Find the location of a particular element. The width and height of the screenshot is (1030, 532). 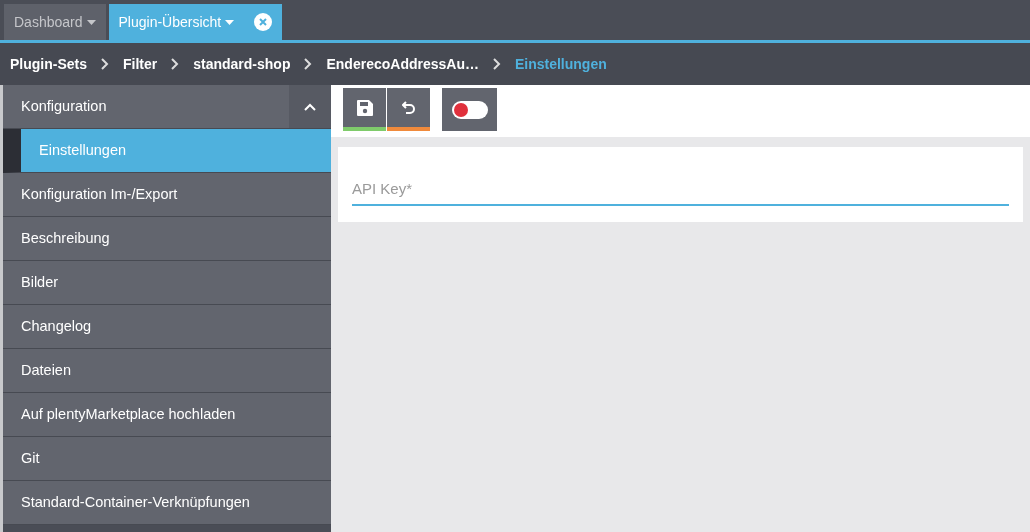

sidebar-item: Konfiguration is located at coordinates (167, 107).